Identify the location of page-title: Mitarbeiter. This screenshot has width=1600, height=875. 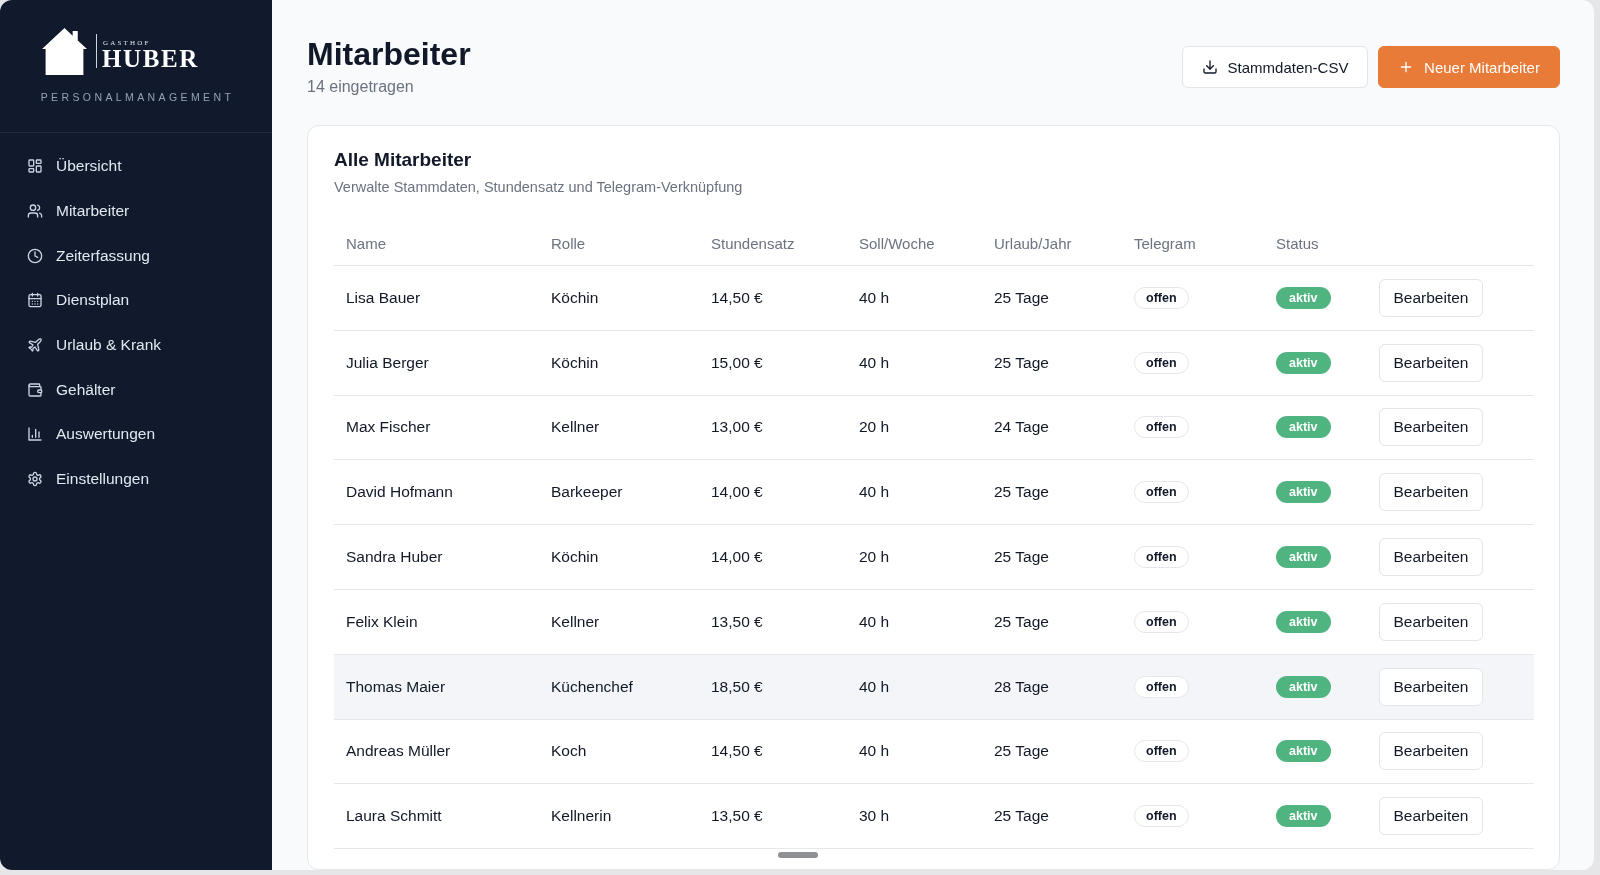
(389, 54).